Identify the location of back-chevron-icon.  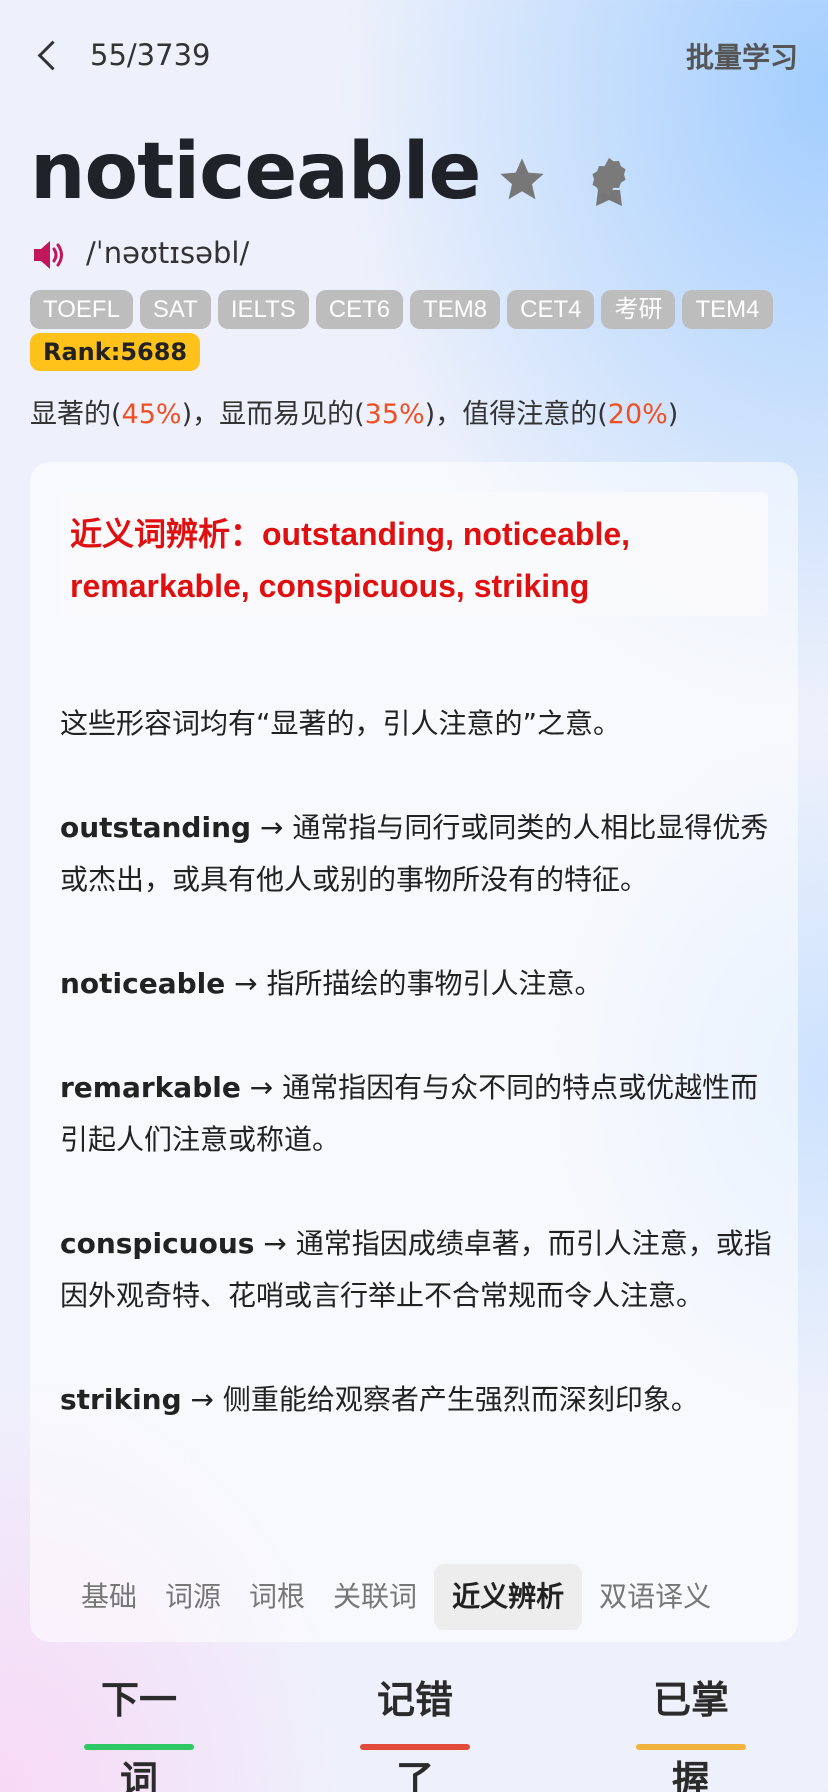
(48, 56).